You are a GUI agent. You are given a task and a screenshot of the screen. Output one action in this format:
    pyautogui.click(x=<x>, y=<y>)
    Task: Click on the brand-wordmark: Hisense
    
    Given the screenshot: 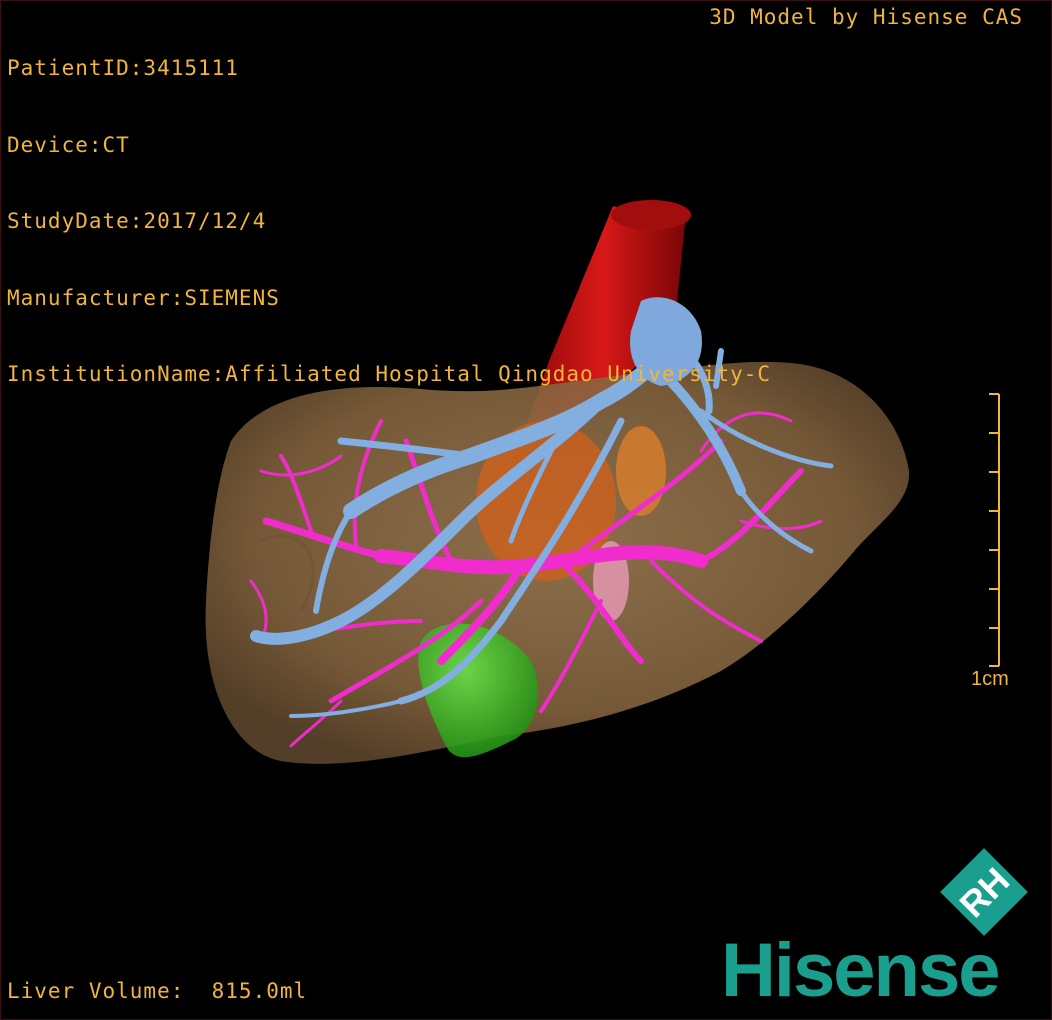 What is the action you would take?
    pyautogui.click(x=860, y=970)
    